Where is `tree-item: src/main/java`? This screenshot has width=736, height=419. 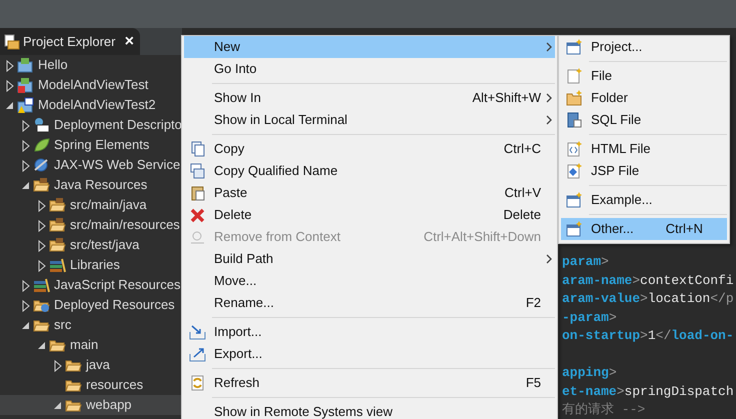
tree-item: src/main/java is located at coordinates (91, 205).